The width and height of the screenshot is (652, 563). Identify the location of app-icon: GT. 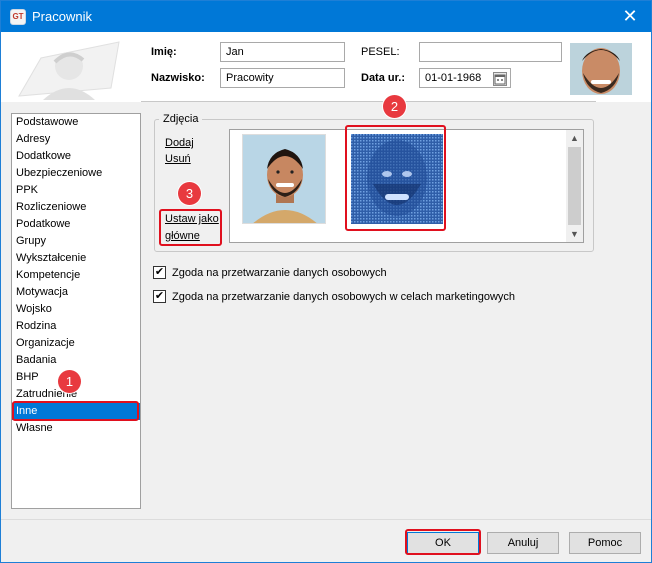
(18, 16).